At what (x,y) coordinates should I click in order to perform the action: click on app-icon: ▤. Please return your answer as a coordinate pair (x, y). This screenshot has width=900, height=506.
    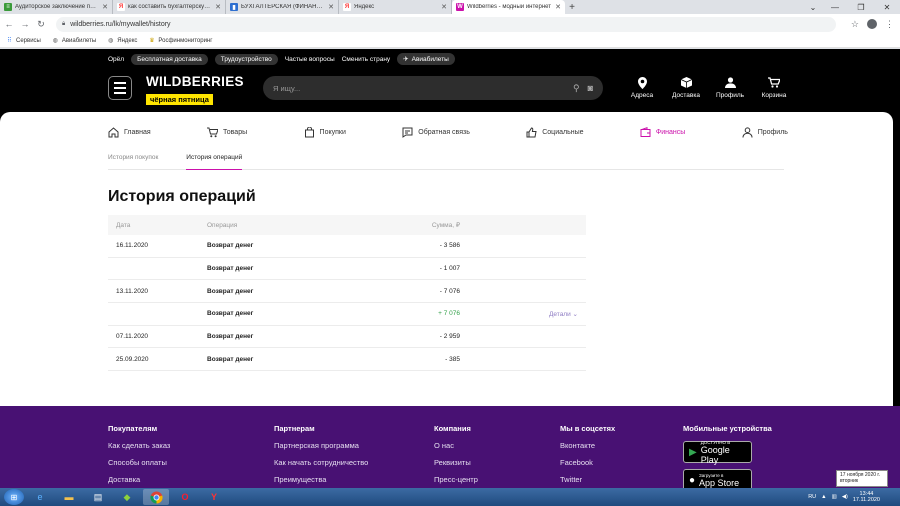
    Looking at the image, I should click on (98, 497).